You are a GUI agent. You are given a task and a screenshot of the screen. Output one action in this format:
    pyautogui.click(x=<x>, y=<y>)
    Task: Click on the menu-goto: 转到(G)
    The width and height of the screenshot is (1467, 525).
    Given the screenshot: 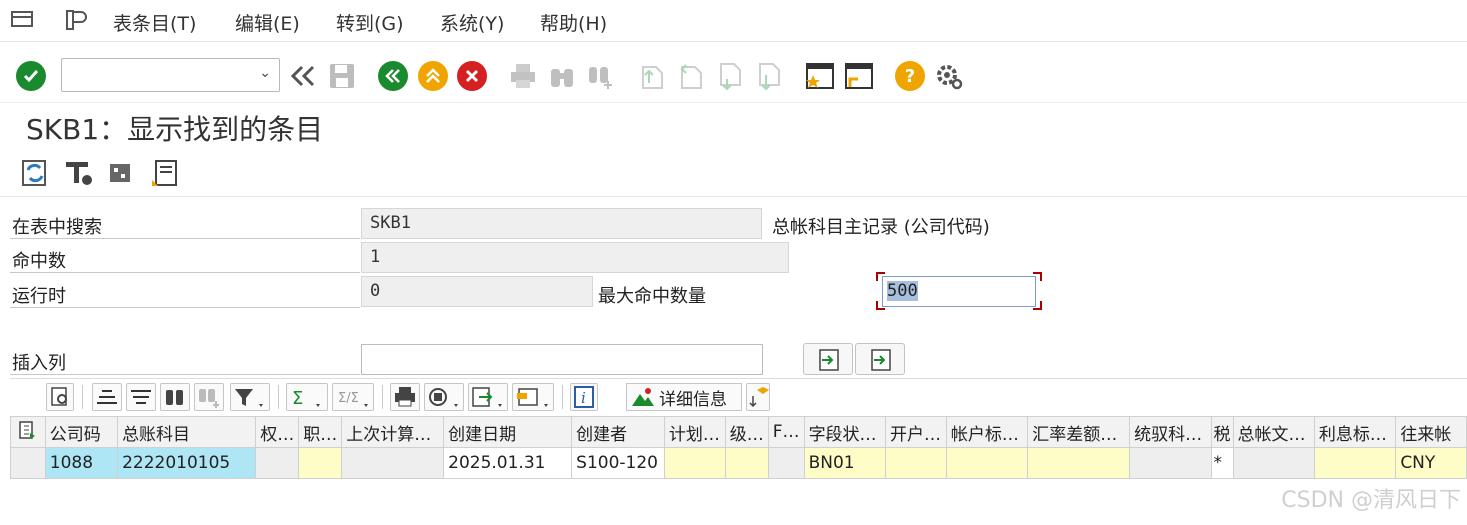 What is the action you would take?
    pyautogui.click(x=370, y=22)
    